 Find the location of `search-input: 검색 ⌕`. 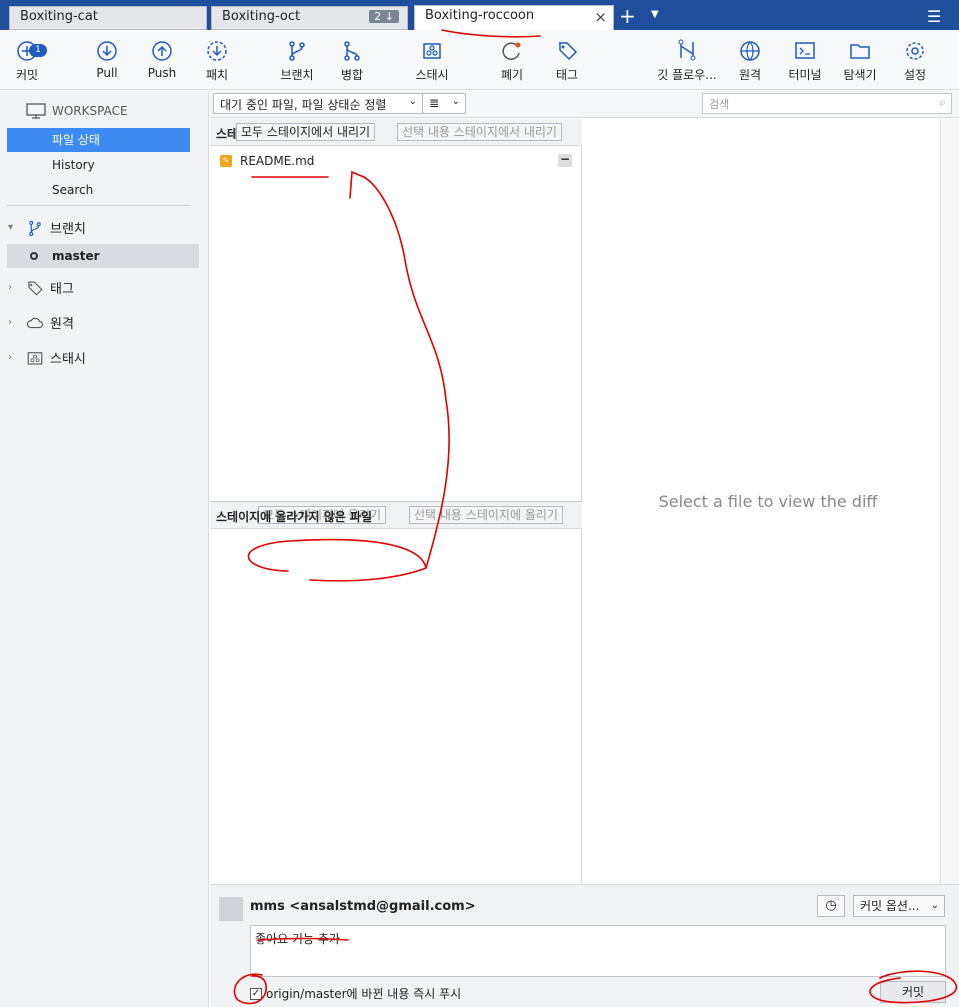

search-input: 검색 ⌕ is located at coordinates (827, 103).